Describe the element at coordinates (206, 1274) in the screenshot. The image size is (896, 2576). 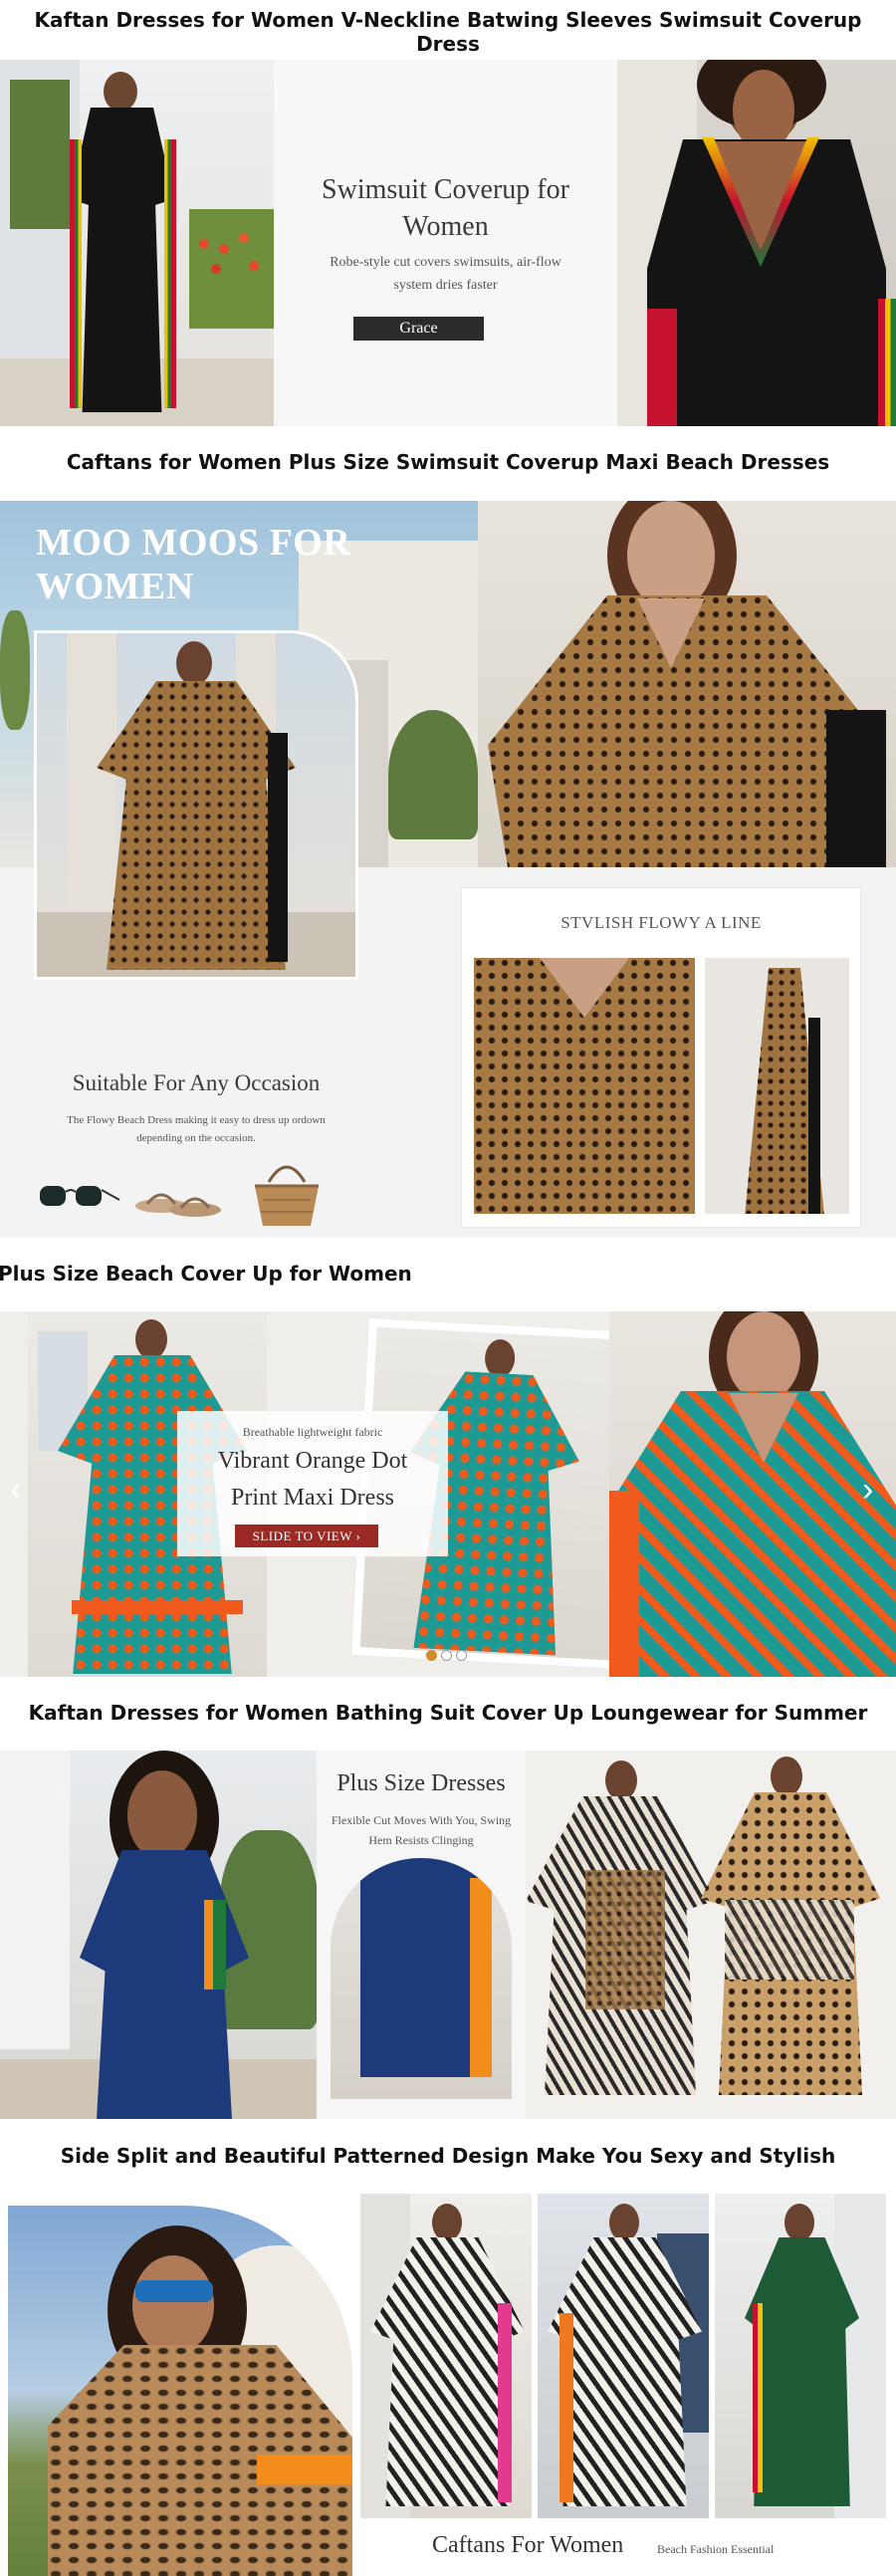
I see `section-3-header: Plus Size Beach Cover Up for Women` at that location.